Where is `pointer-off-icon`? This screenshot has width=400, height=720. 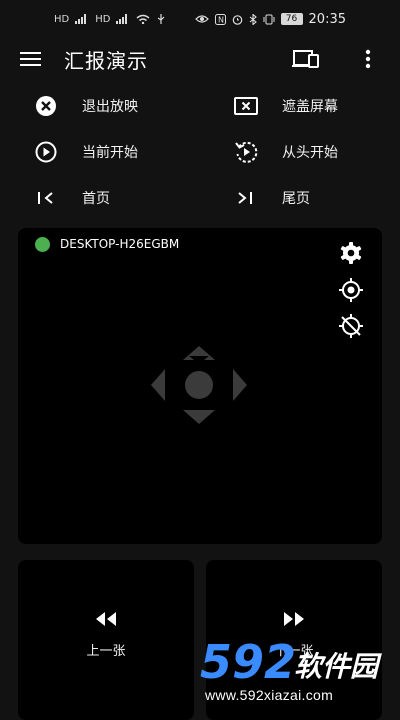
pointer-off-icon is located at coordinates (351, 326).